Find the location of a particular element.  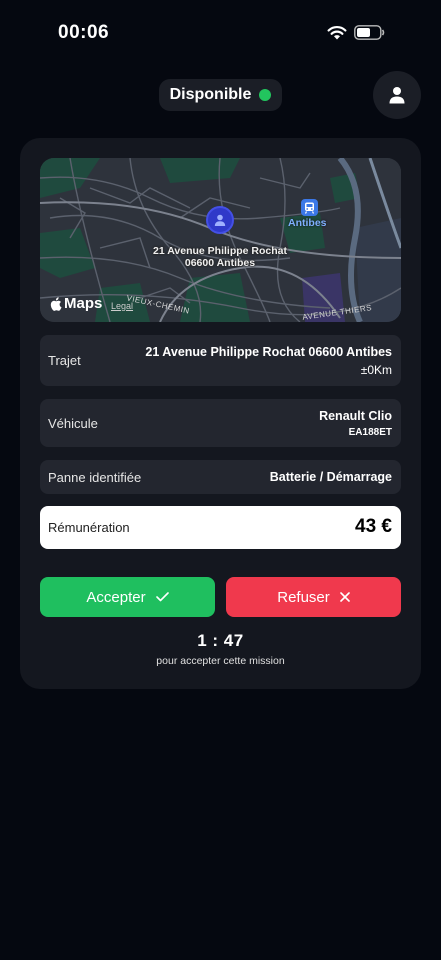

route-distance: ±0Km is located at coordinates (376, 370).